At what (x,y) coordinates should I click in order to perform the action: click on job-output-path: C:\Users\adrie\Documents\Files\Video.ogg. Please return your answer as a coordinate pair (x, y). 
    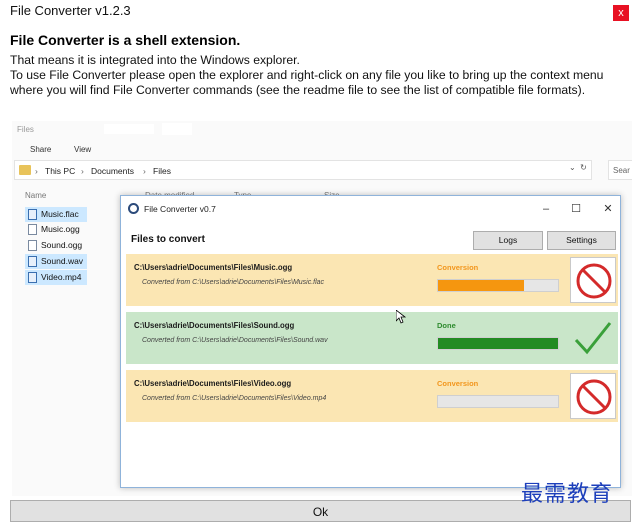
    Looking at the image, I should click on (213, 383).